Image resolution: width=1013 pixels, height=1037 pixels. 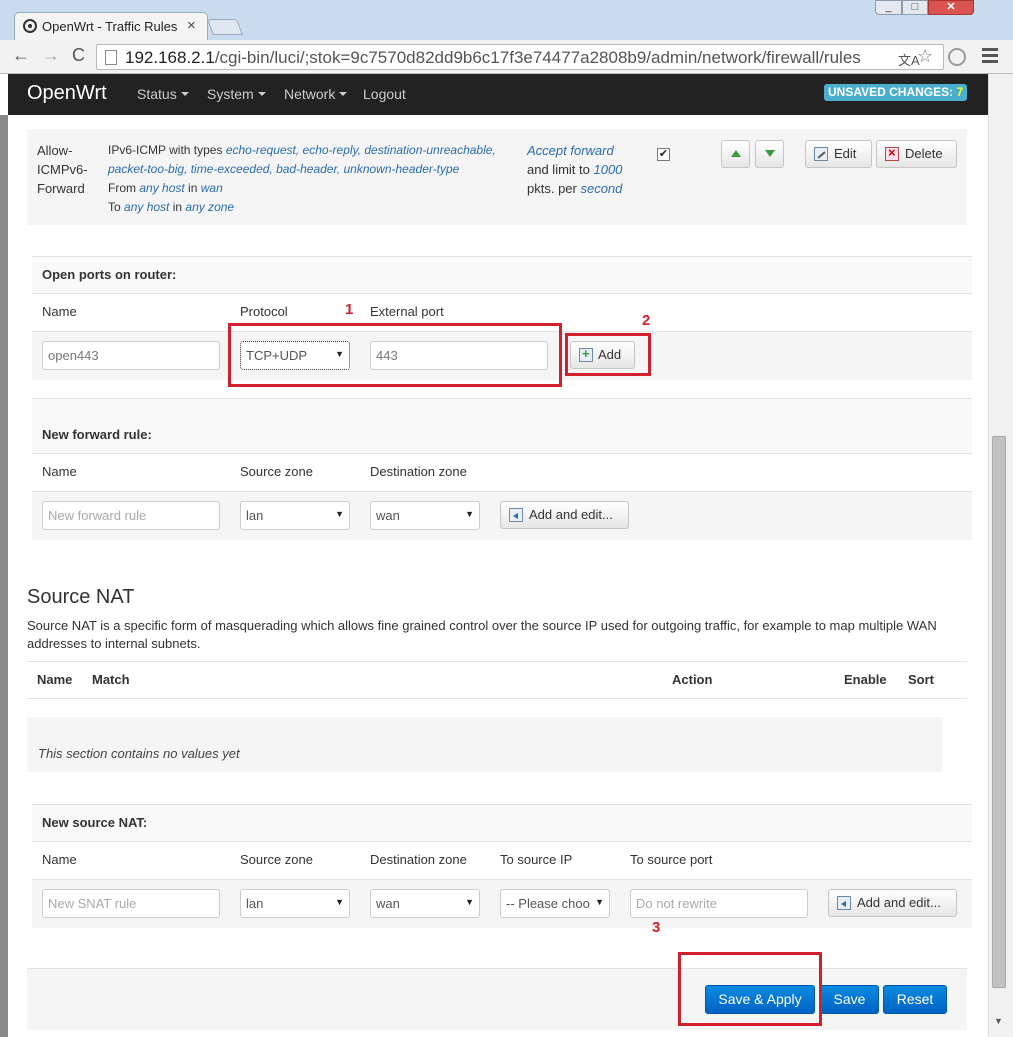 I want to click on nav-system: System, so click(x=236, y=94).